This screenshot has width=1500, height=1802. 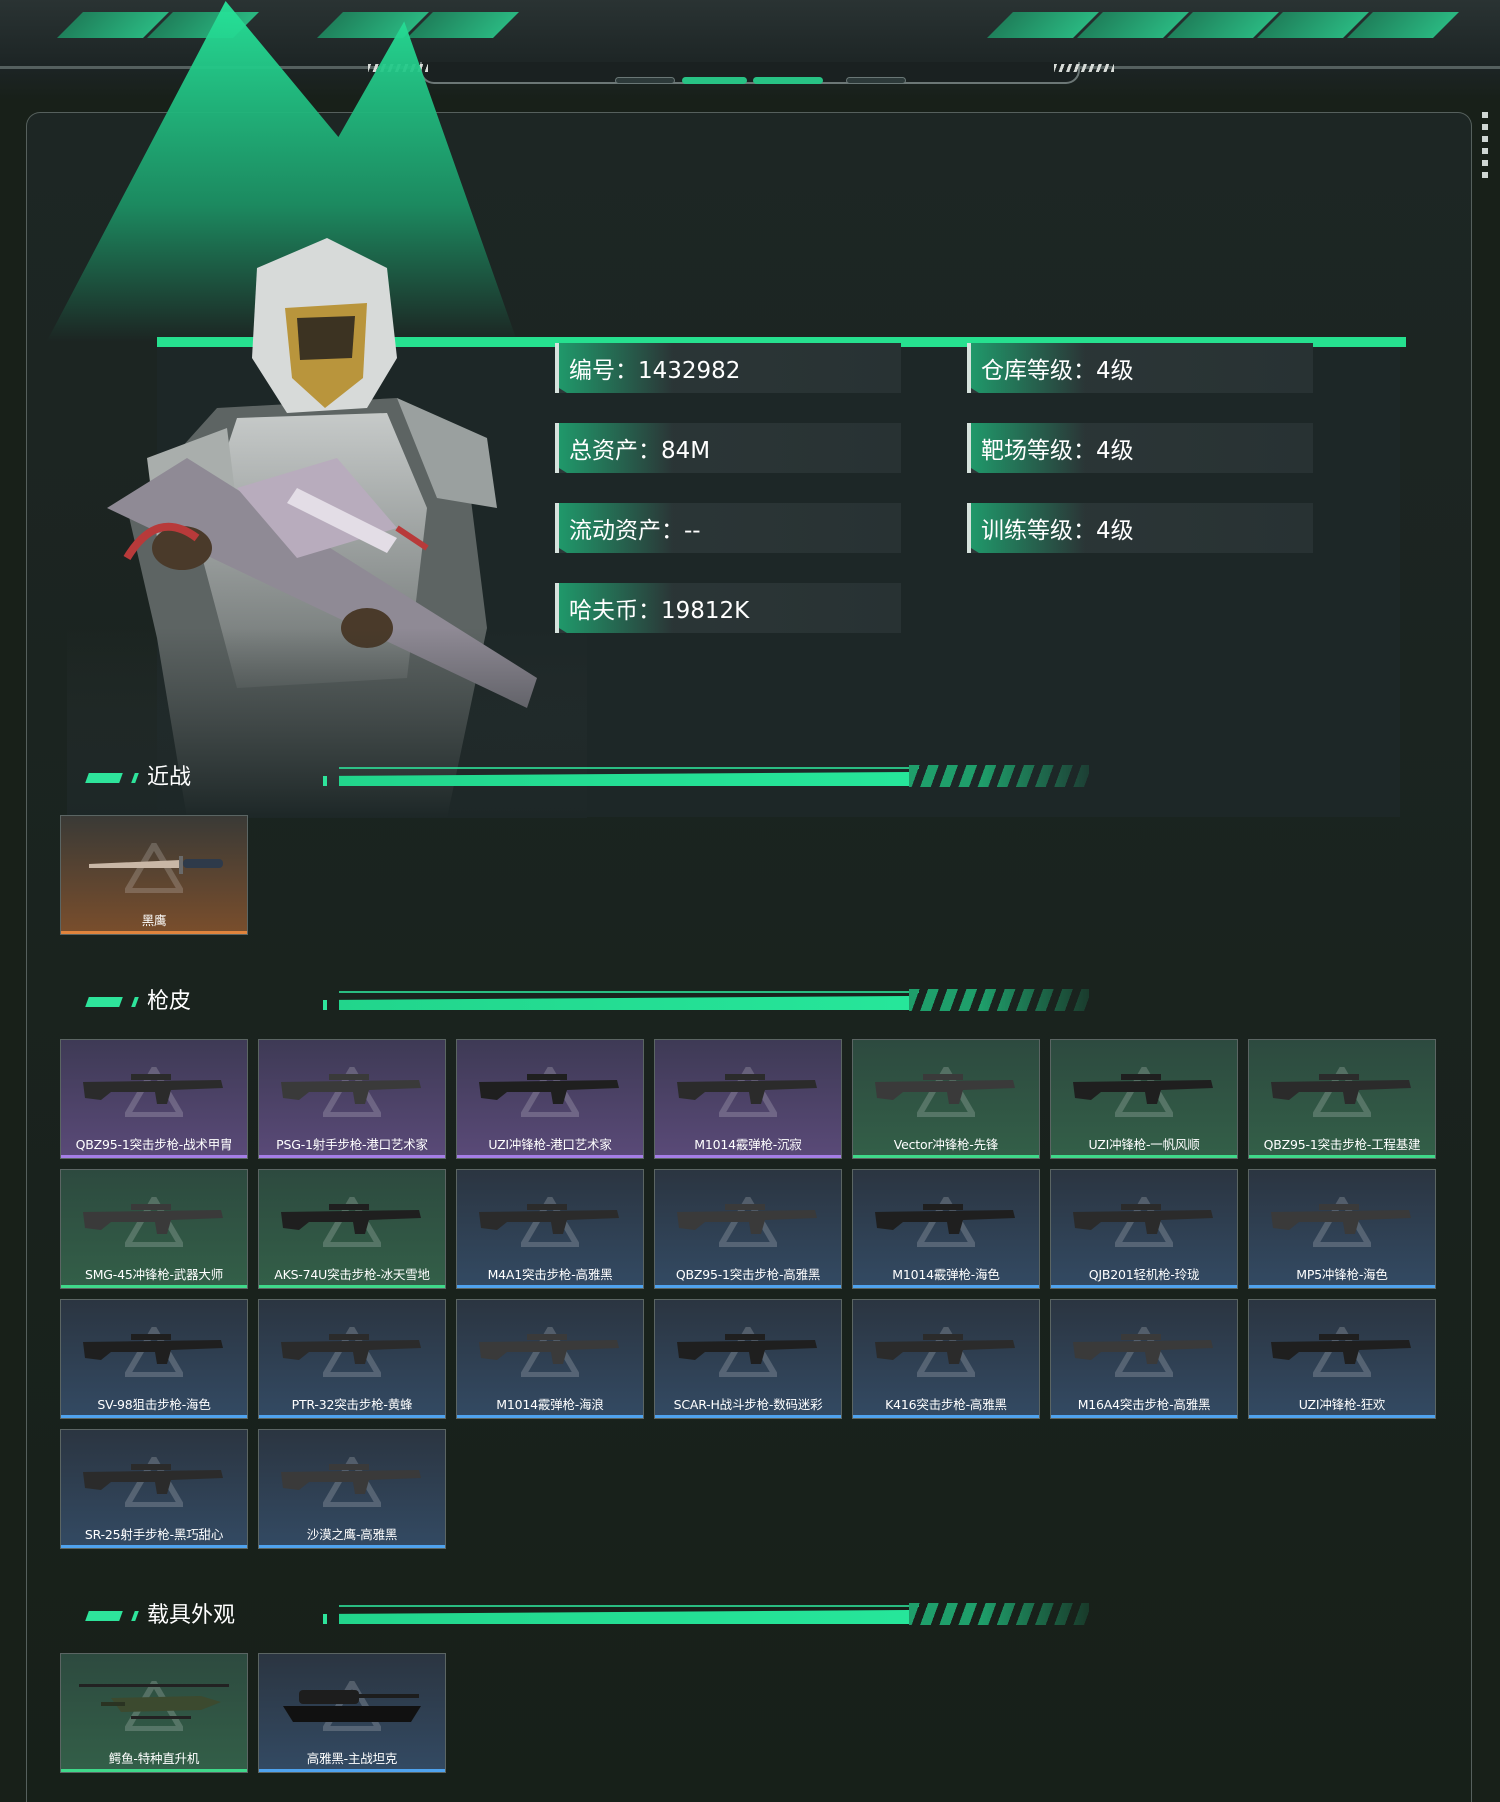 I want to click on vehicles-item-card: 鳄鱼-特种直升机, so click(x=154, y=1713).